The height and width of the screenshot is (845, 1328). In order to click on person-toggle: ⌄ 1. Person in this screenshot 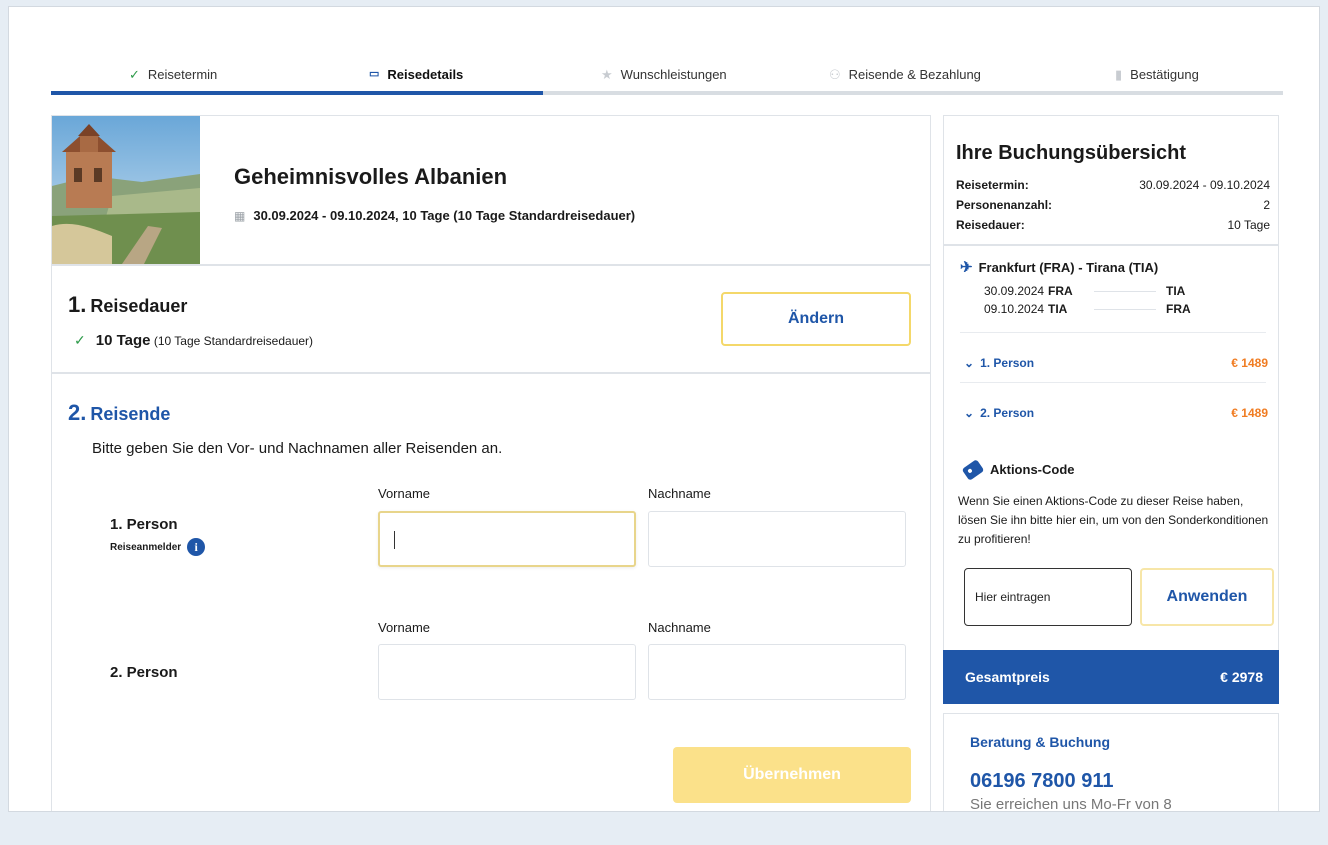, I will do `click(999, 363)`.